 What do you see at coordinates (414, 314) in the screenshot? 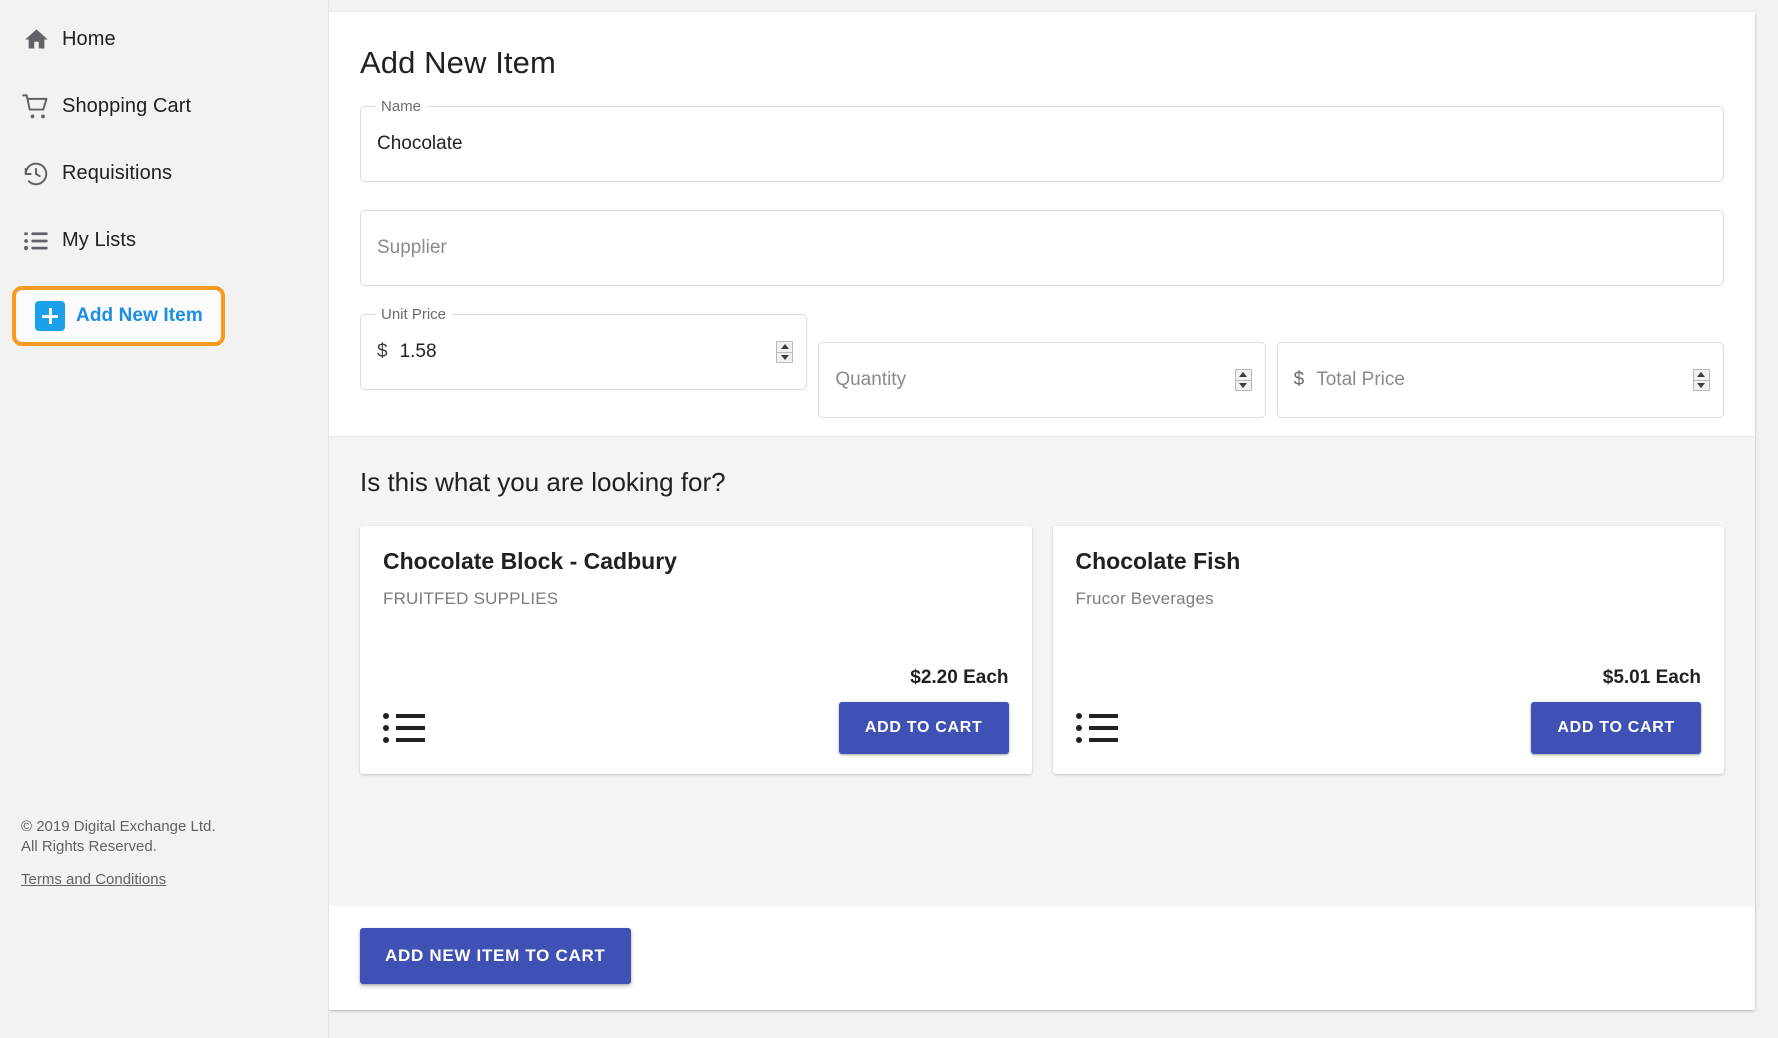
I see `unit-price-field-label: Unit Price` at bounding box center [414, 314].